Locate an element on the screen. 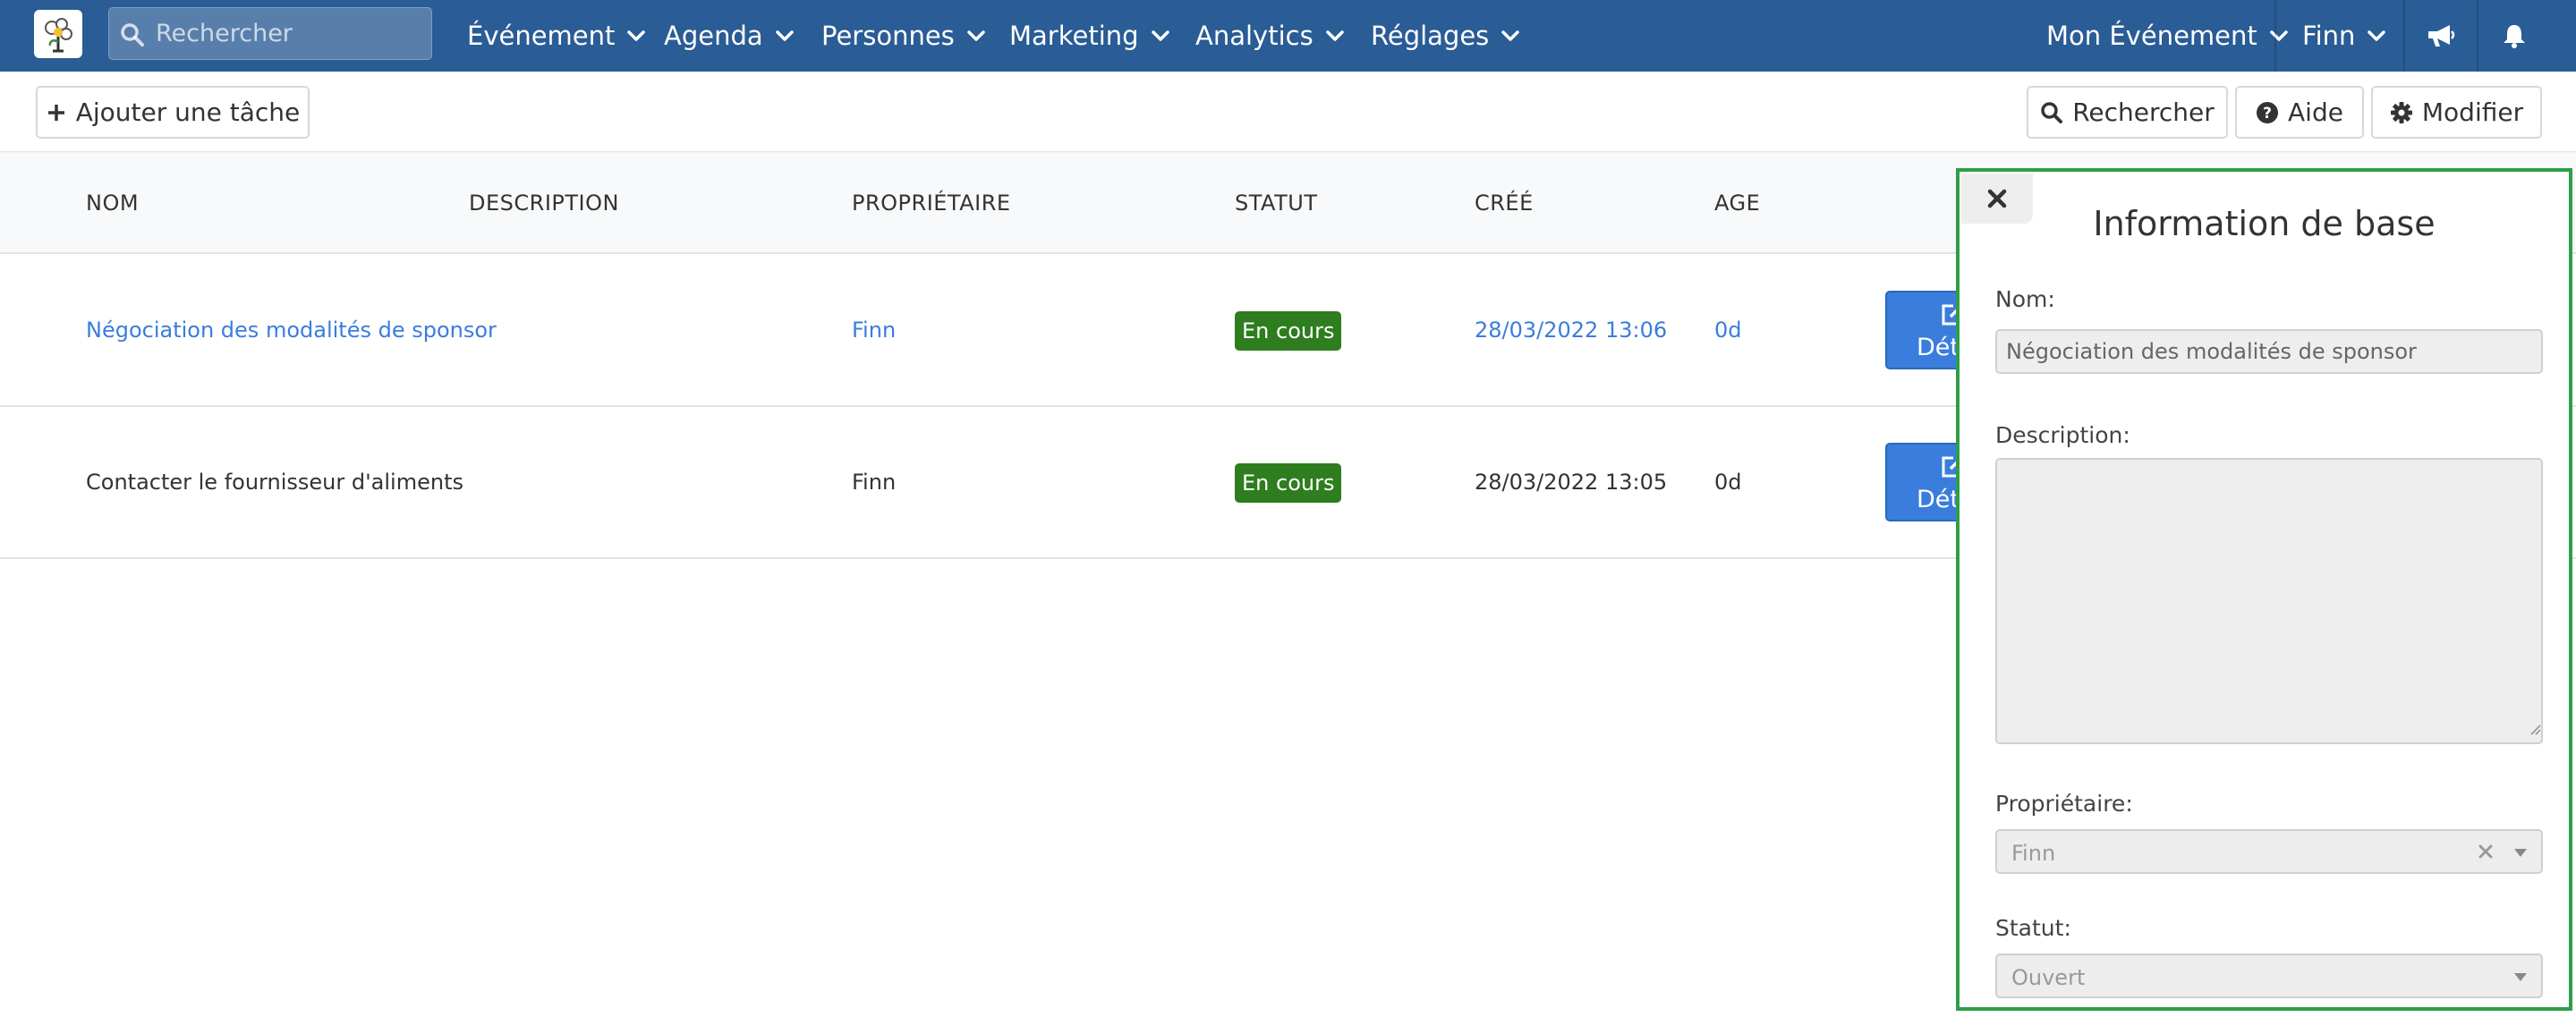  status-label: Statut: is located at coordinates (2033, 928).